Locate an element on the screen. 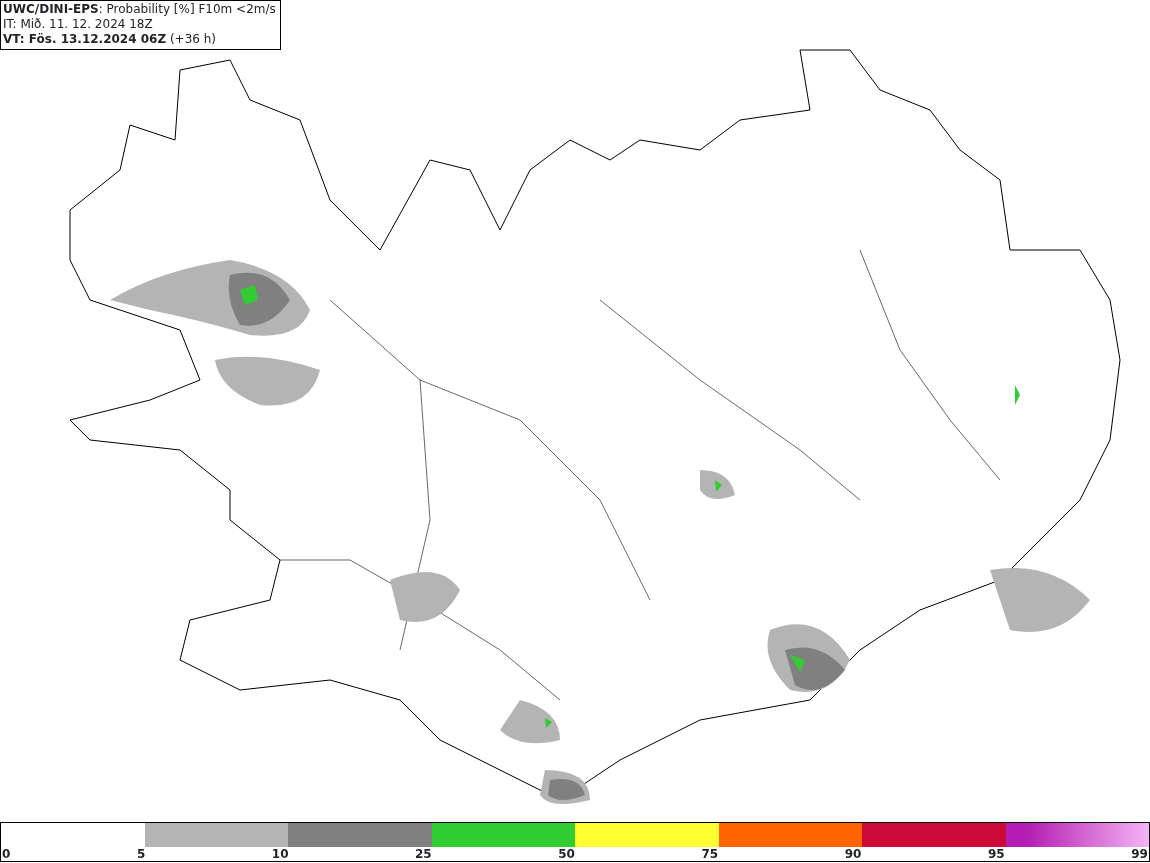 The image size is (1150, 863). scale-value-label: 75 is located at coordinates (710, 854).